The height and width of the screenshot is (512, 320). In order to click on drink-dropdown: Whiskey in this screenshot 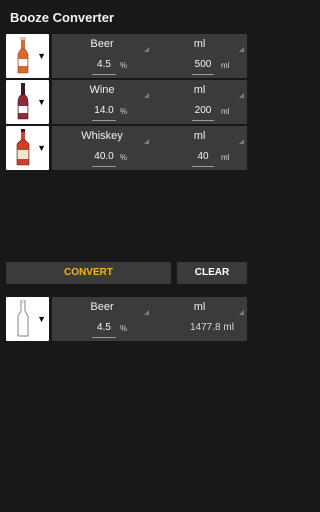, I will do `click(102, 137)`.